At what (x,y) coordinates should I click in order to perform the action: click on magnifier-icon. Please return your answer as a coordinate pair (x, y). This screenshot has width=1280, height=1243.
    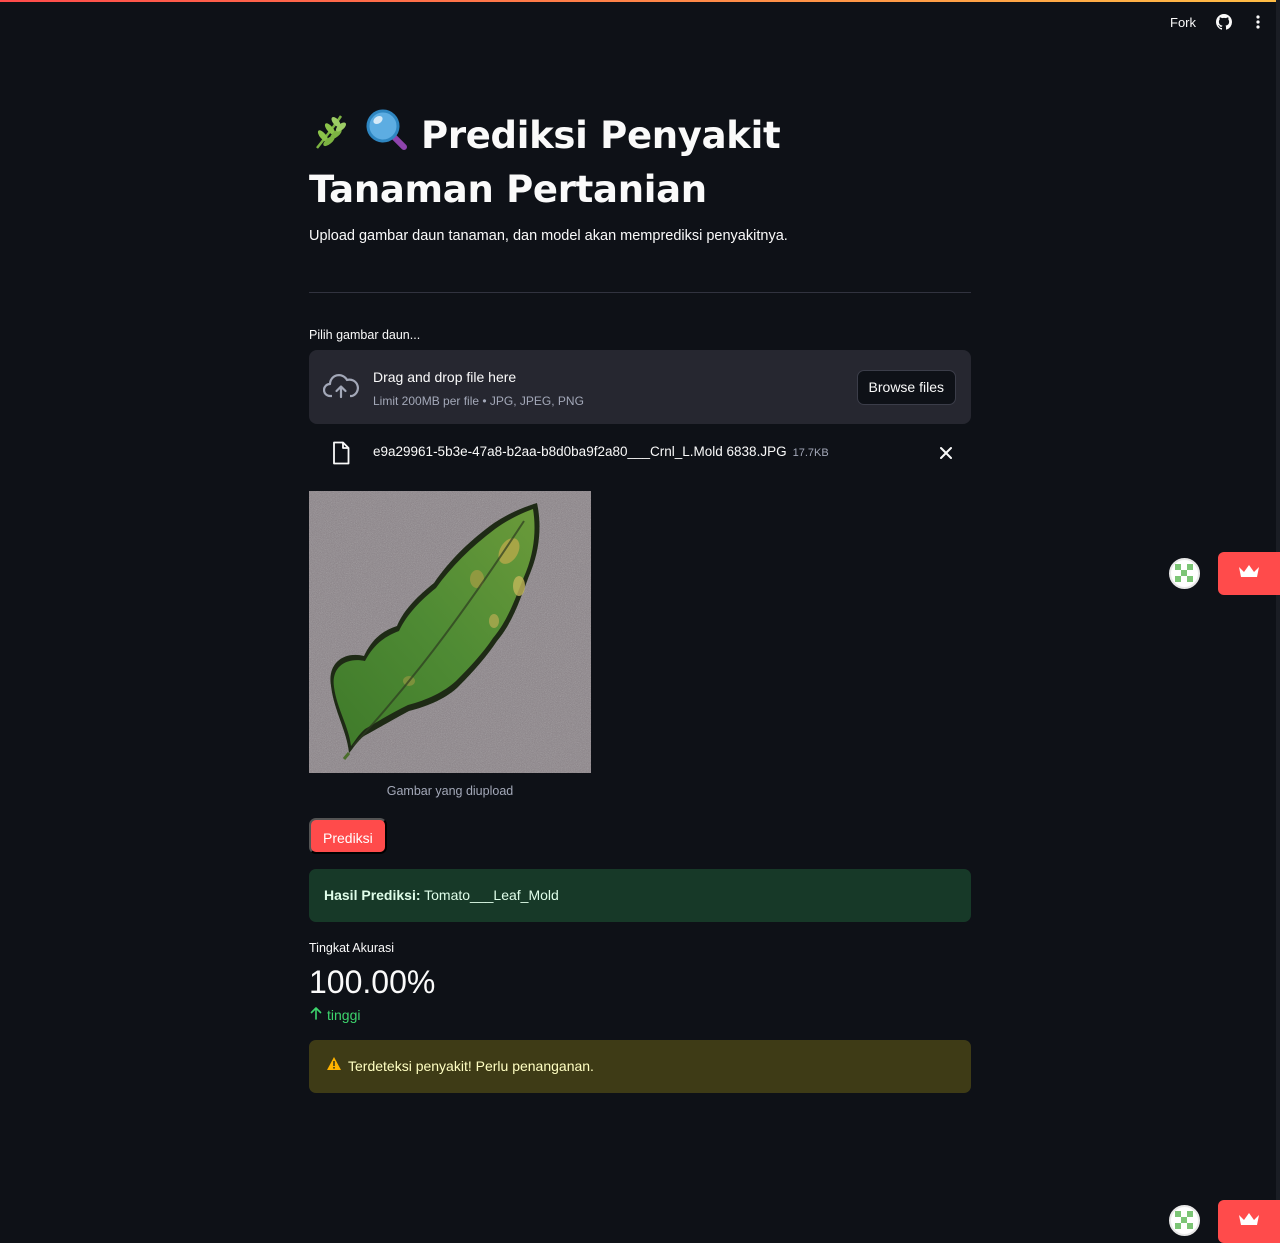
    Looking at the image, I should click on (387, 136).